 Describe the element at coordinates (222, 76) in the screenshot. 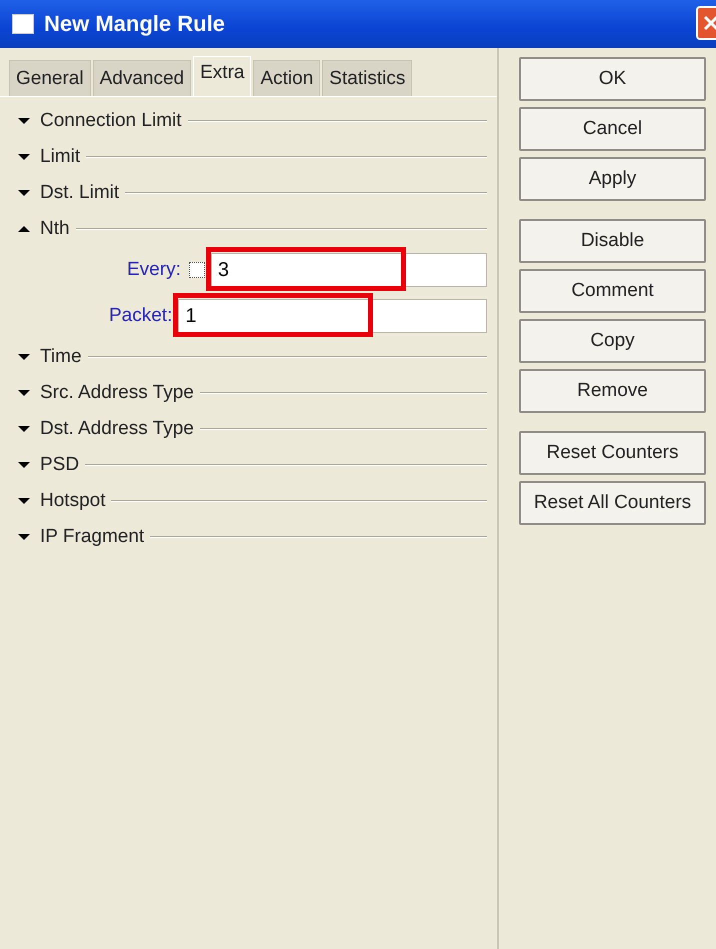

I see `tab: Extra` at that location.